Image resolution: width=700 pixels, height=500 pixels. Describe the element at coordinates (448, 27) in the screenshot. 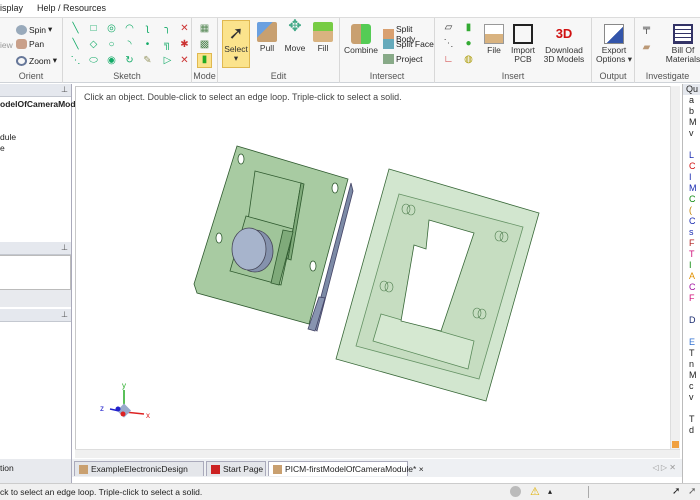

I see `plane-icon: ▱` at that location.